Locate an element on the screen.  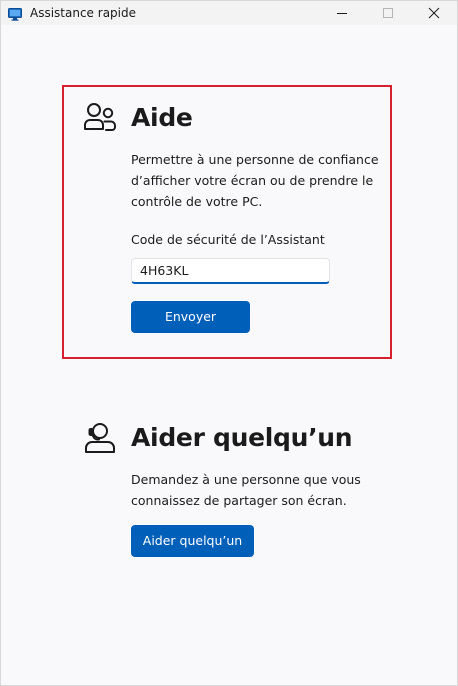
close-button is located at coordinates (434, 13).